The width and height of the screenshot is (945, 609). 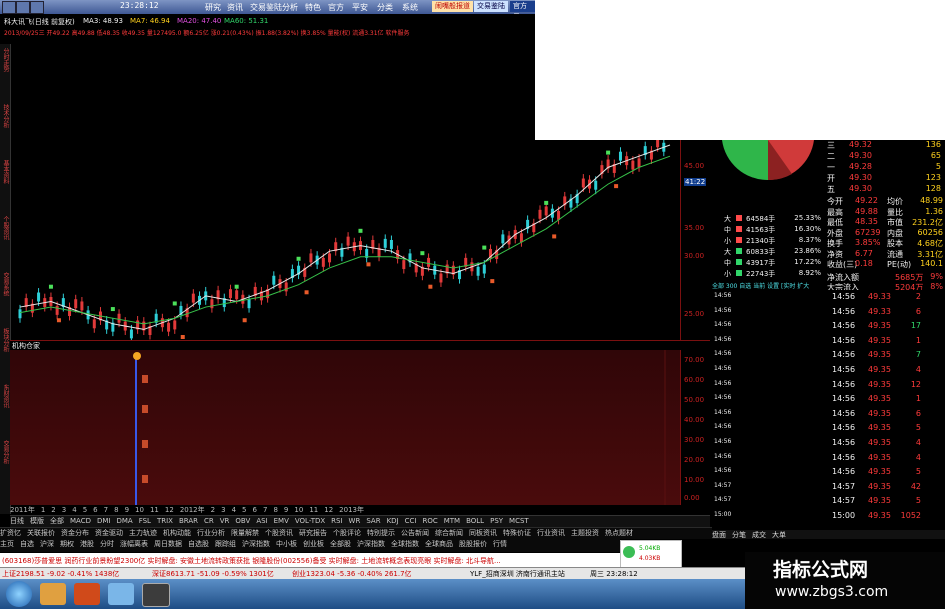 What do you see at coordinates (80, 521) in the screenshot?
I see `indicator-tab: MACD` at bounding box center [80, 521].